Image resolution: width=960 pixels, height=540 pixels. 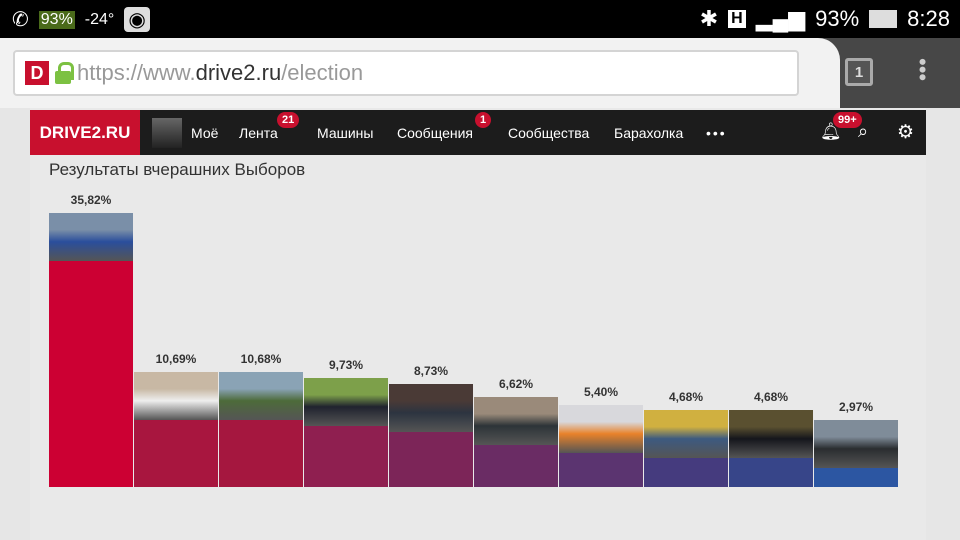 What do you see at coordinates (780, 18) in the screenshot?
I see `signal-icon: ▂▄▆` at bounding box center [780, 18].